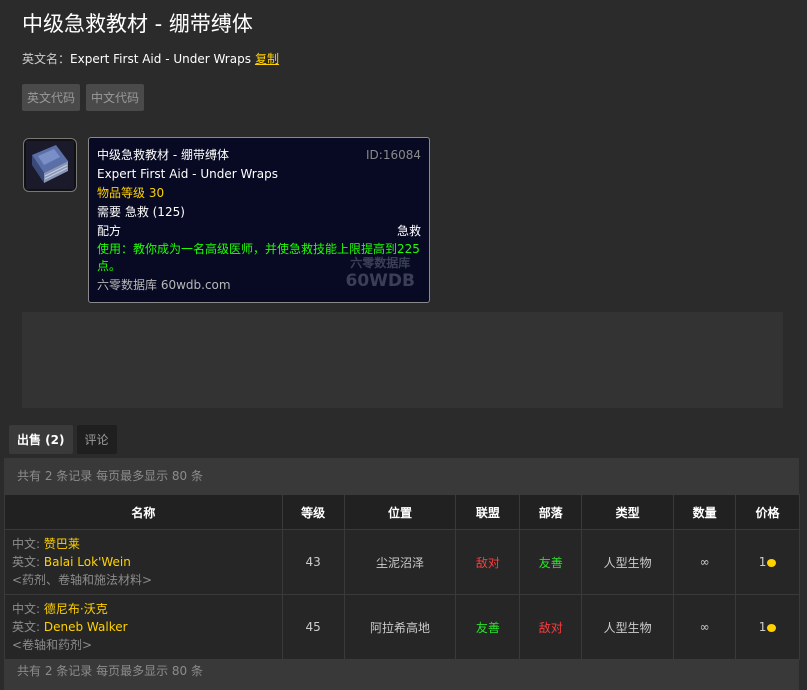  Describe the element at coordinates (551, 562) in the screenshot. I see `horde-reaction: 友善` at that location.